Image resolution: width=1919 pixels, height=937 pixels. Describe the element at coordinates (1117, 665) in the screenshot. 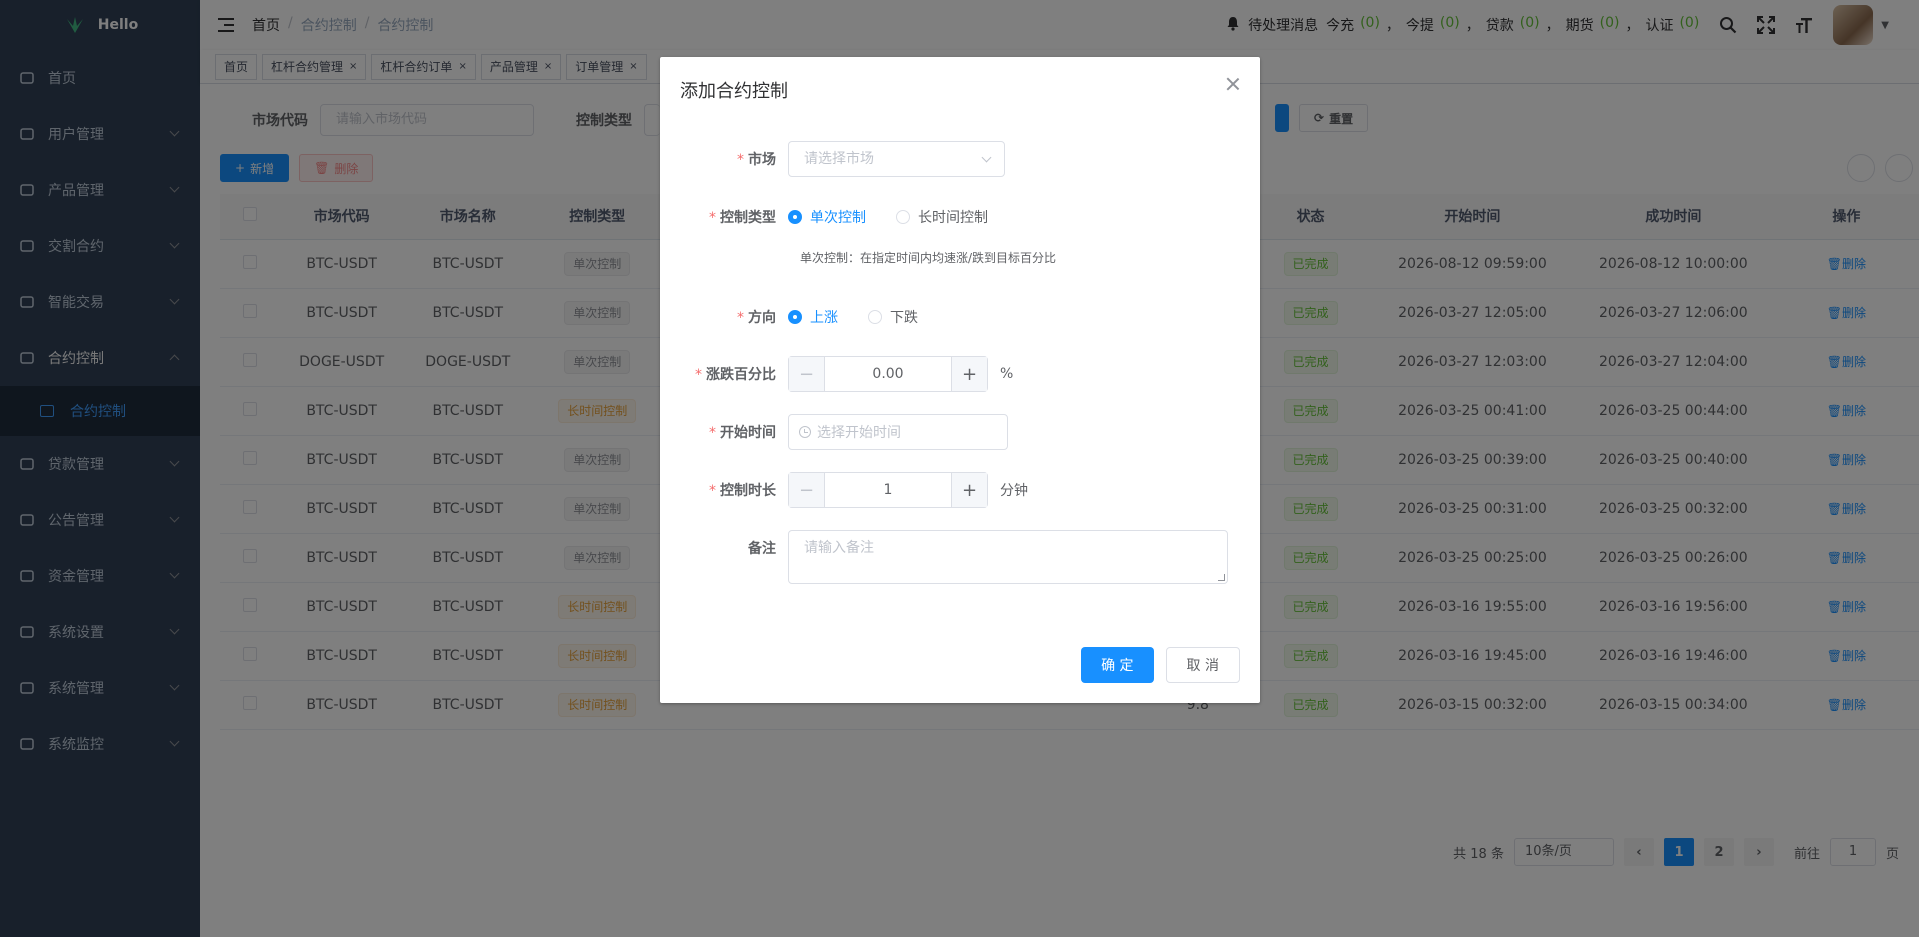

I see `confirm-button: 确 定` at that location.